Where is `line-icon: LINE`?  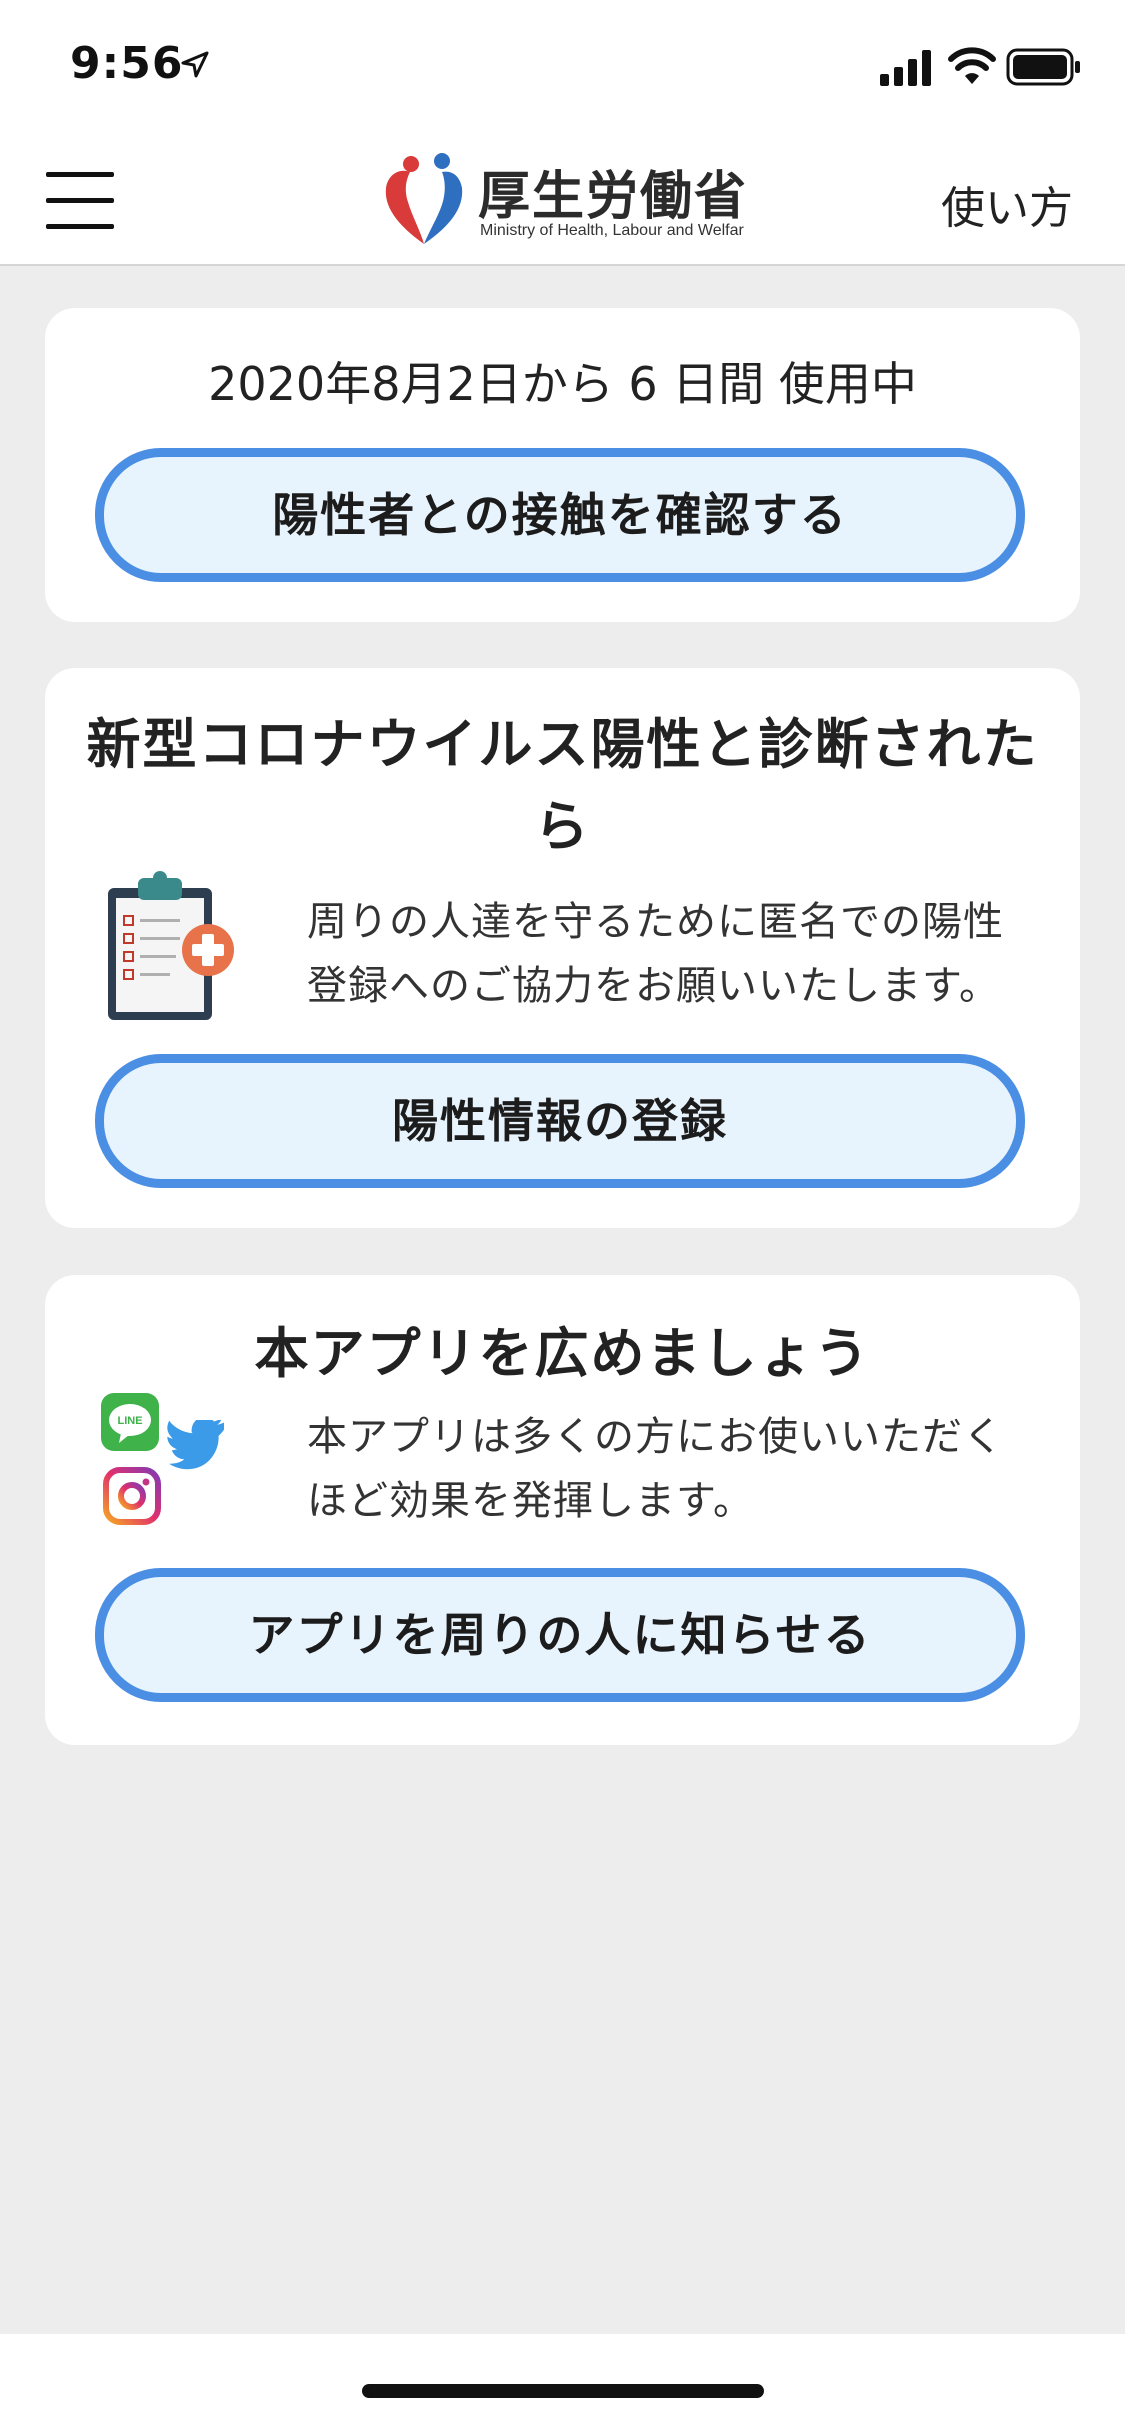 line-icon: LINE is located at coordinates (130, 1422).